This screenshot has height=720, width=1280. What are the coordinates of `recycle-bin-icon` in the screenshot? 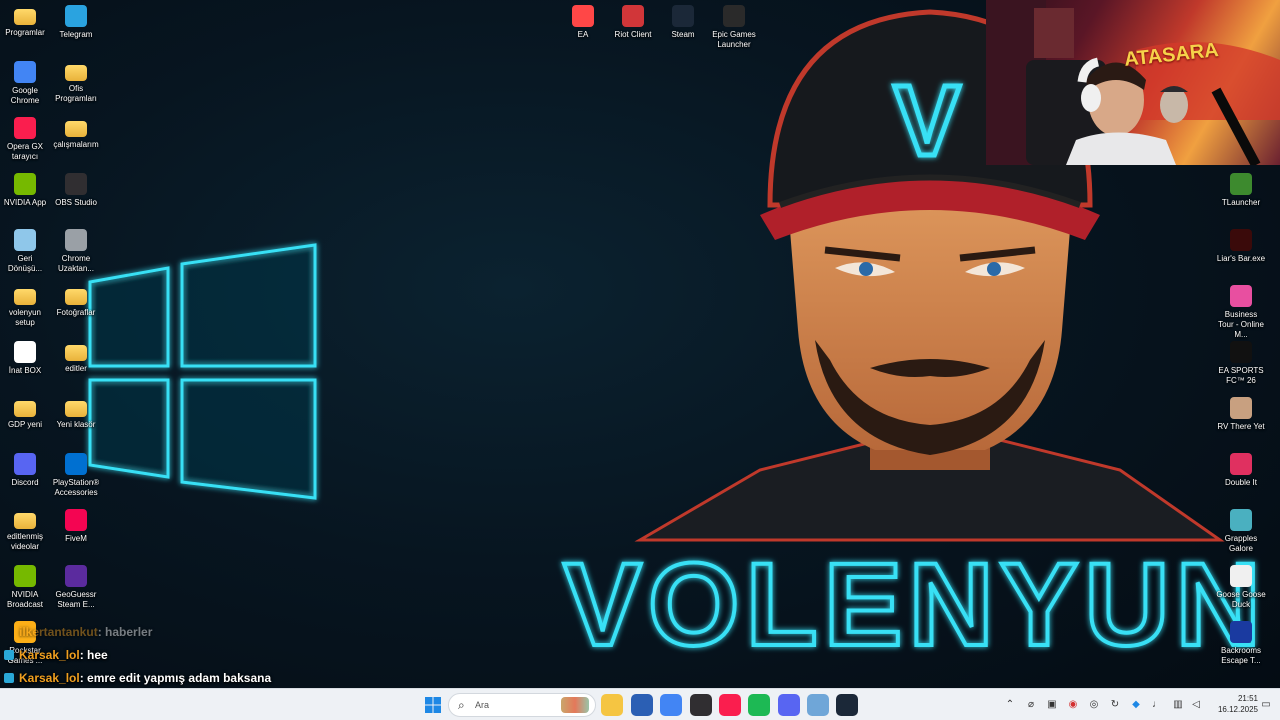 It's located at (25, 240).